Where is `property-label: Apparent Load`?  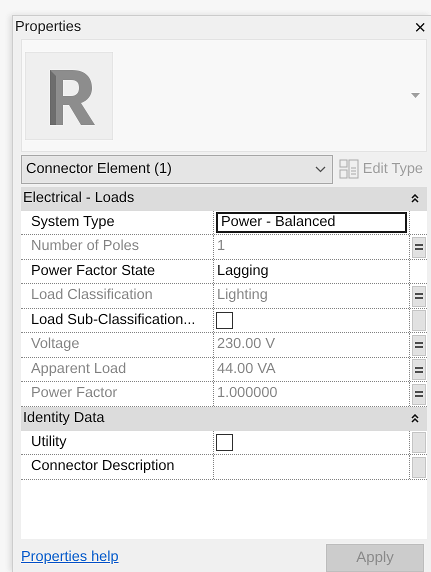 property-label: Apparent Load is located at coordinates (78, 369).